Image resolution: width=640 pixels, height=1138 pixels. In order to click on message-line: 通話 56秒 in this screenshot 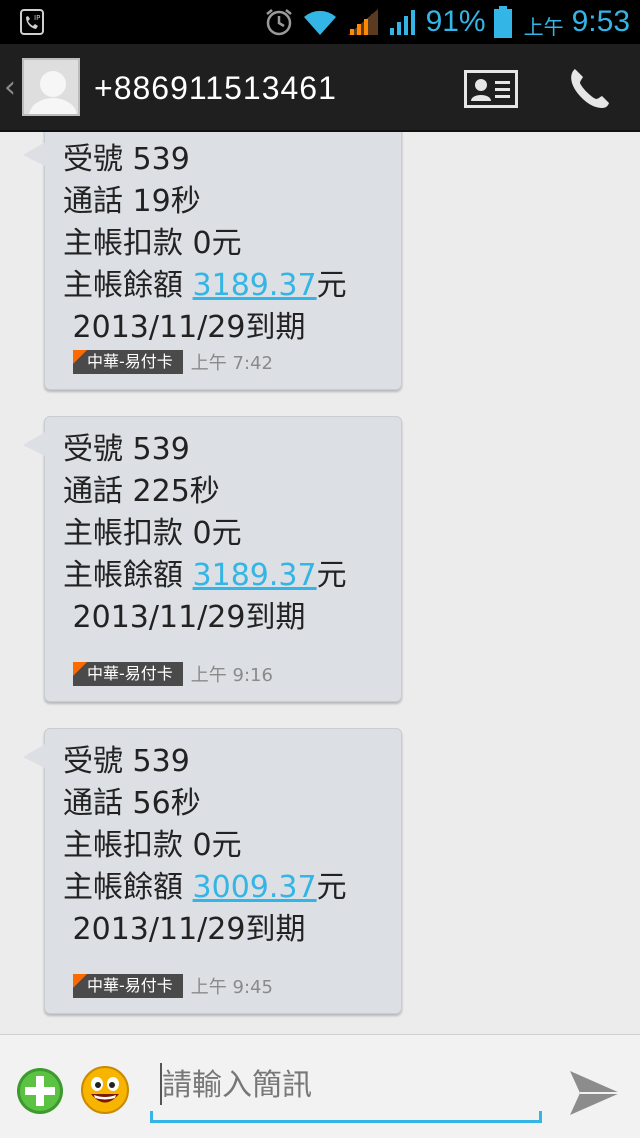, I will do `click(132, 803)`.